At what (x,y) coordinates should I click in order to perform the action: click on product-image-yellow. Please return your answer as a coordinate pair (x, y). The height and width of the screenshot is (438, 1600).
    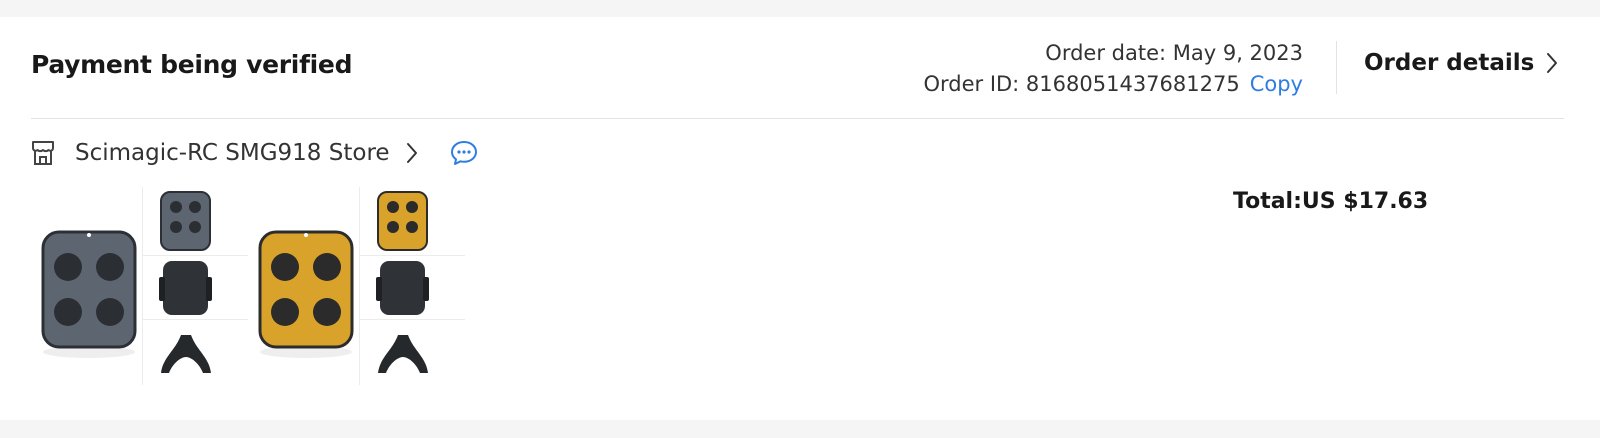
    Looking at the image, I should click on (356, 286).